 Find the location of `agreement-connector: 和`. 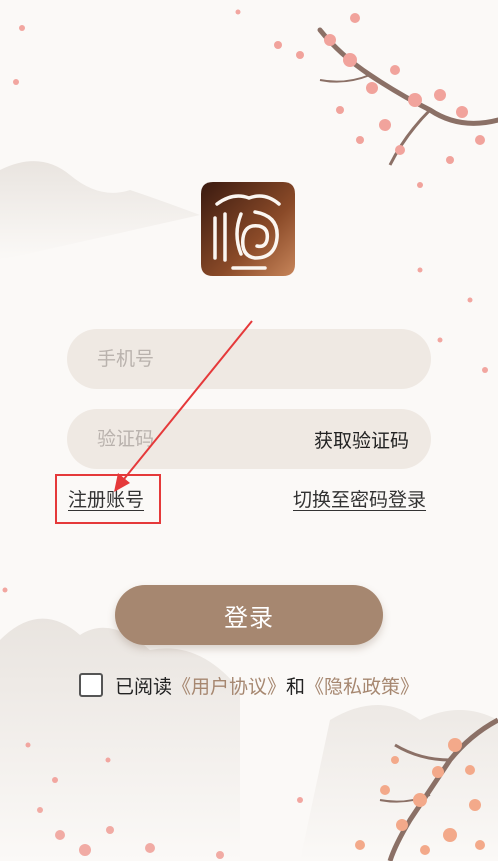

agreement-connector: 和 is located at coordinates (296, 686).